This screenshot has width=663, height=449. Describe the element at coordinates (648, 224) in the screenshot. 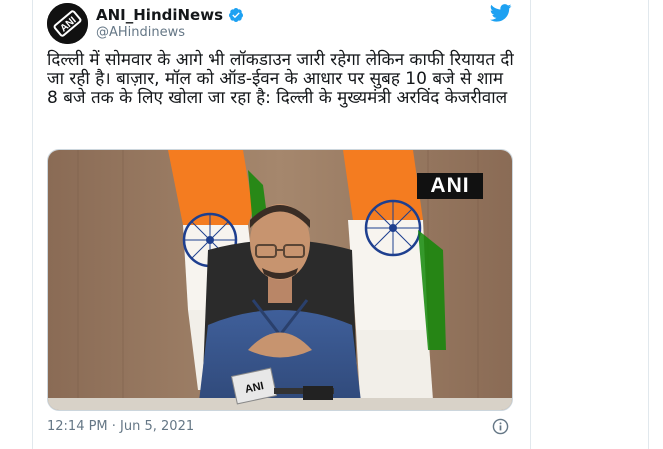

I see `page-divider` at that location.